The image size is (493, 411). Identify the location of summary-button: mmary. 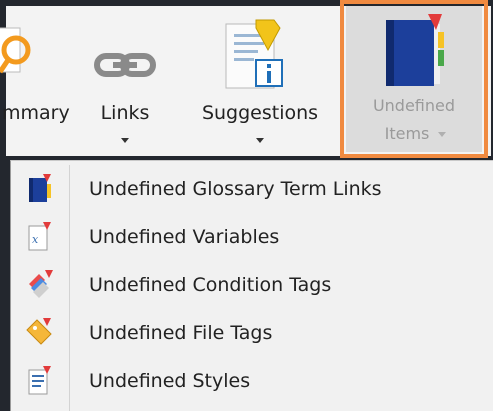
(37, 81).